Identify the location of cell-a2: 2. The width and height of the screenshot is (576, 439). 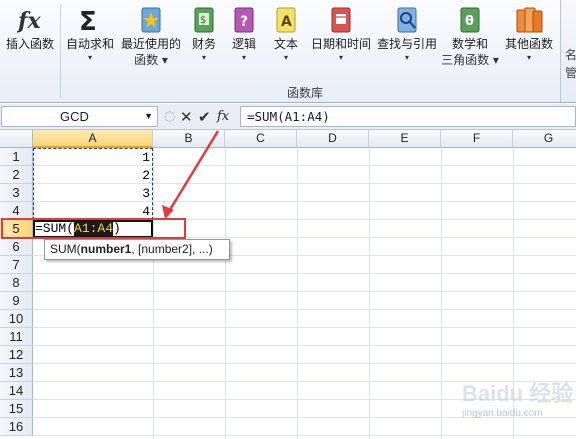
(91, 176).